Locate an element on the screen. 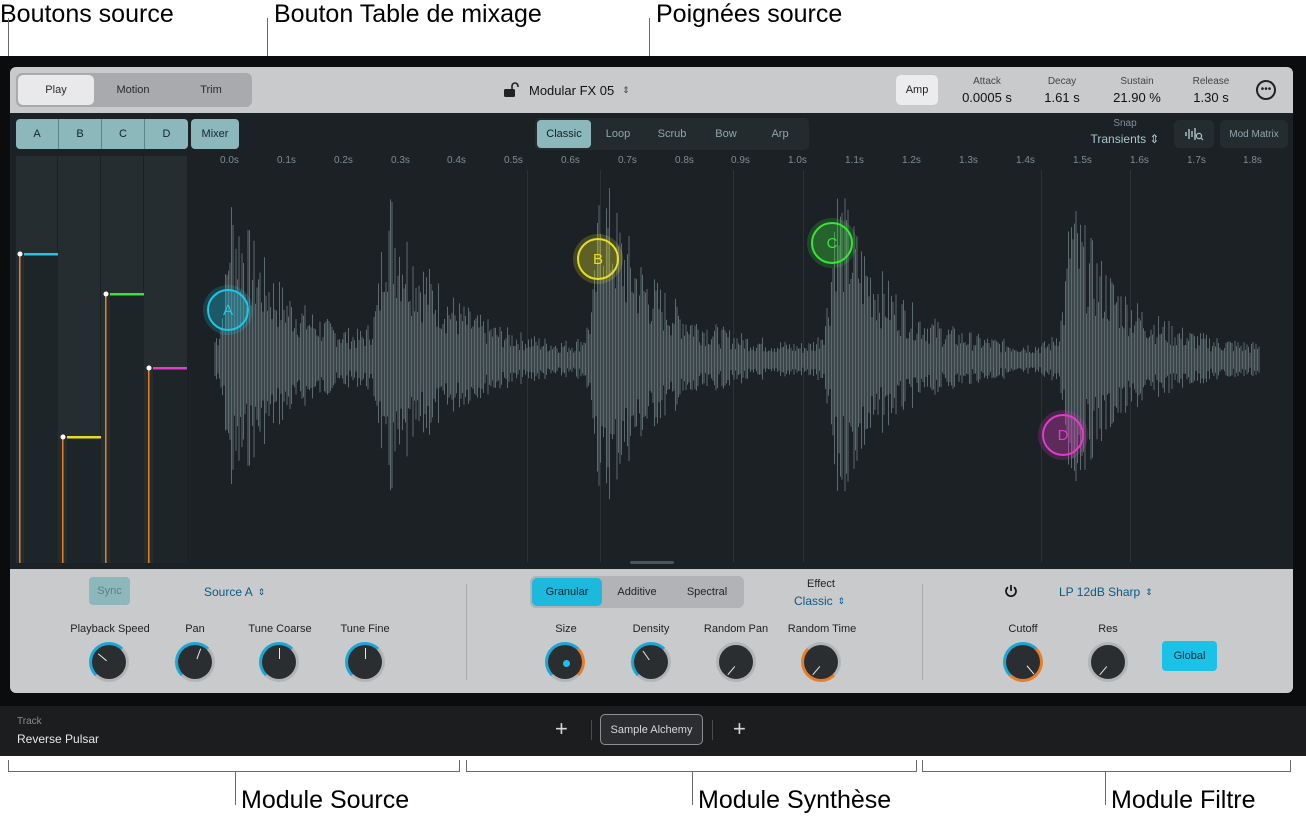 The width and height of the screenshot is (1306, 819). cutoff-knob is located at coordinates (1023, 662).